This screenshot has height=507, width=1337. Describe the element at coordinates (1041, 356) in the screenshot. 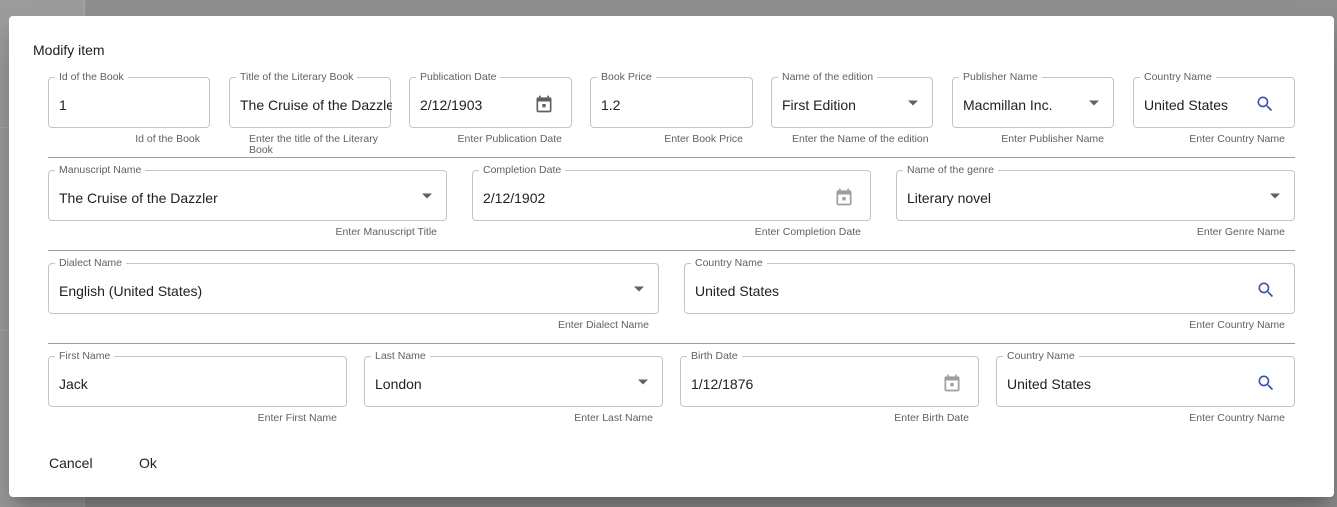

I see `author-country-label: Country Name` at that location.